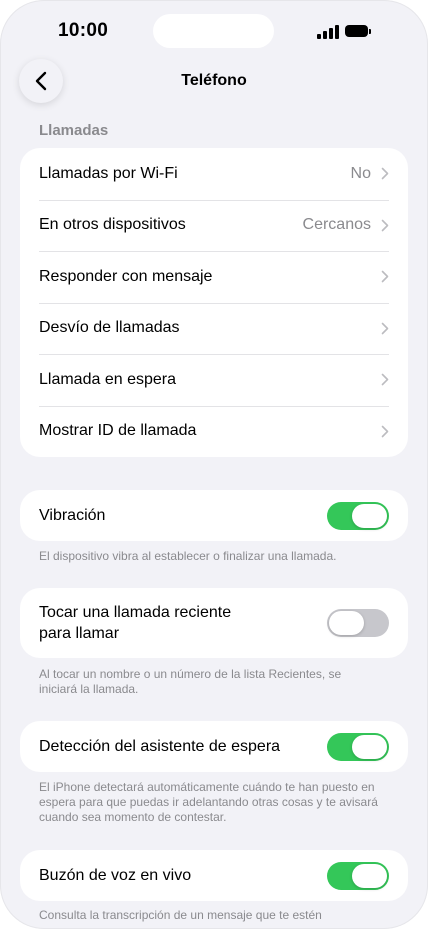 This screenshot has height=929, width=428. Describe the element at coordinates (214, 174) in the screenshot. I see `row-wifi-calling: Llamadas por Wi-Fi No` at that location.